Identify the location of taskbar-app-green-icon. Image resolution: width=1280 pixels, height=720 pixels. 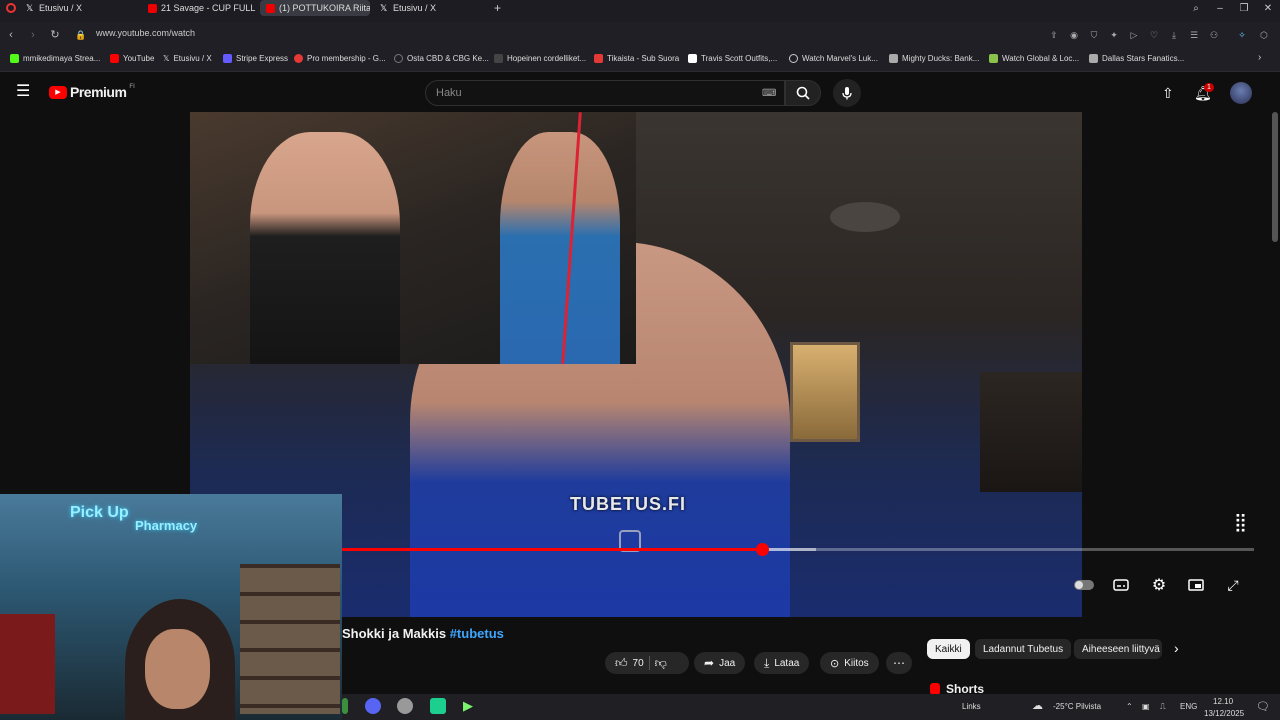
(345, 706).